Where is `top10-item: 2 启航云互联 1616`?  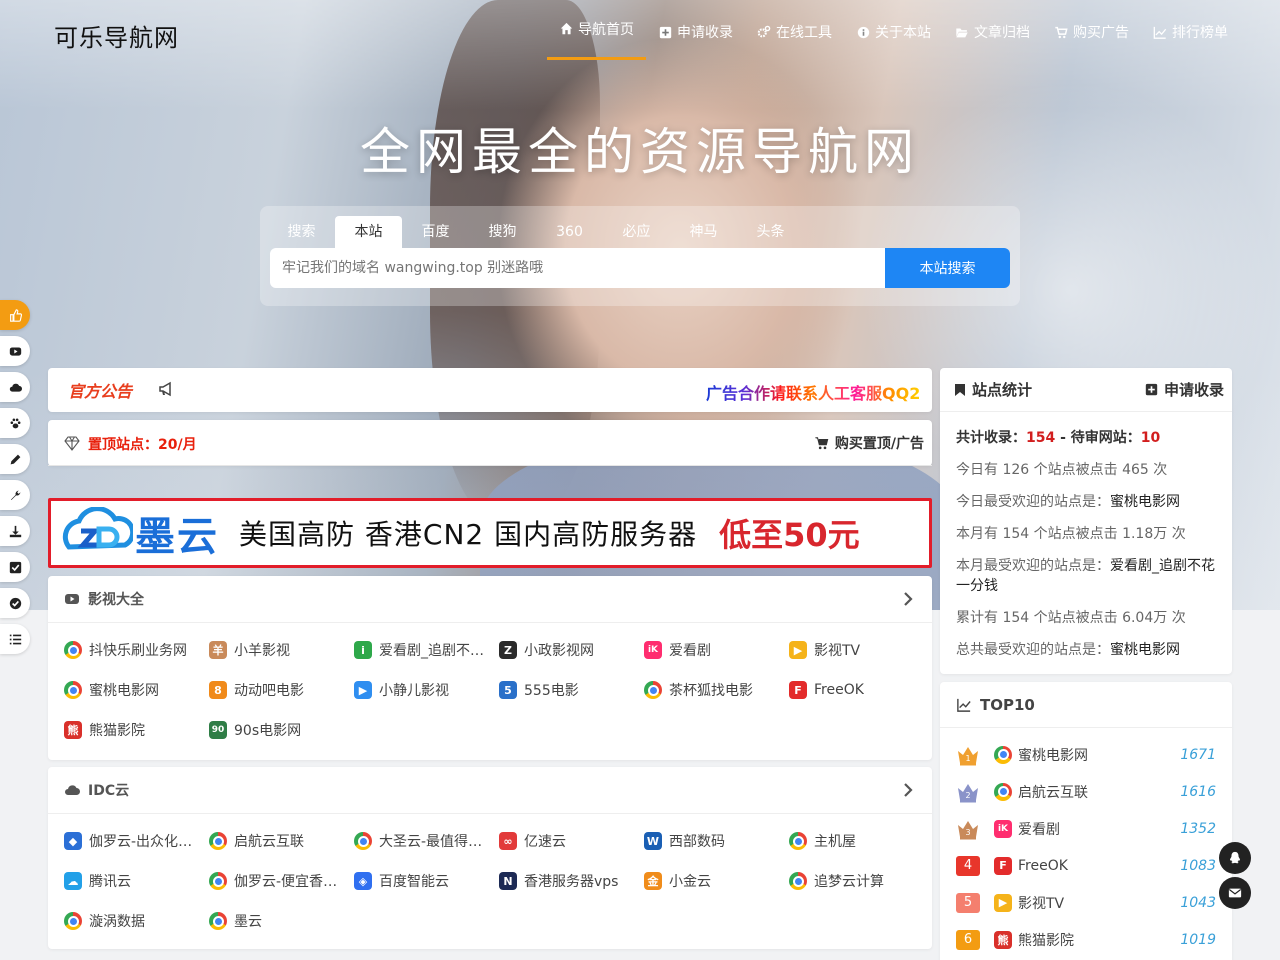 top10-item: 2 启航云互联 1616 is located at coordinates (1086, 791).